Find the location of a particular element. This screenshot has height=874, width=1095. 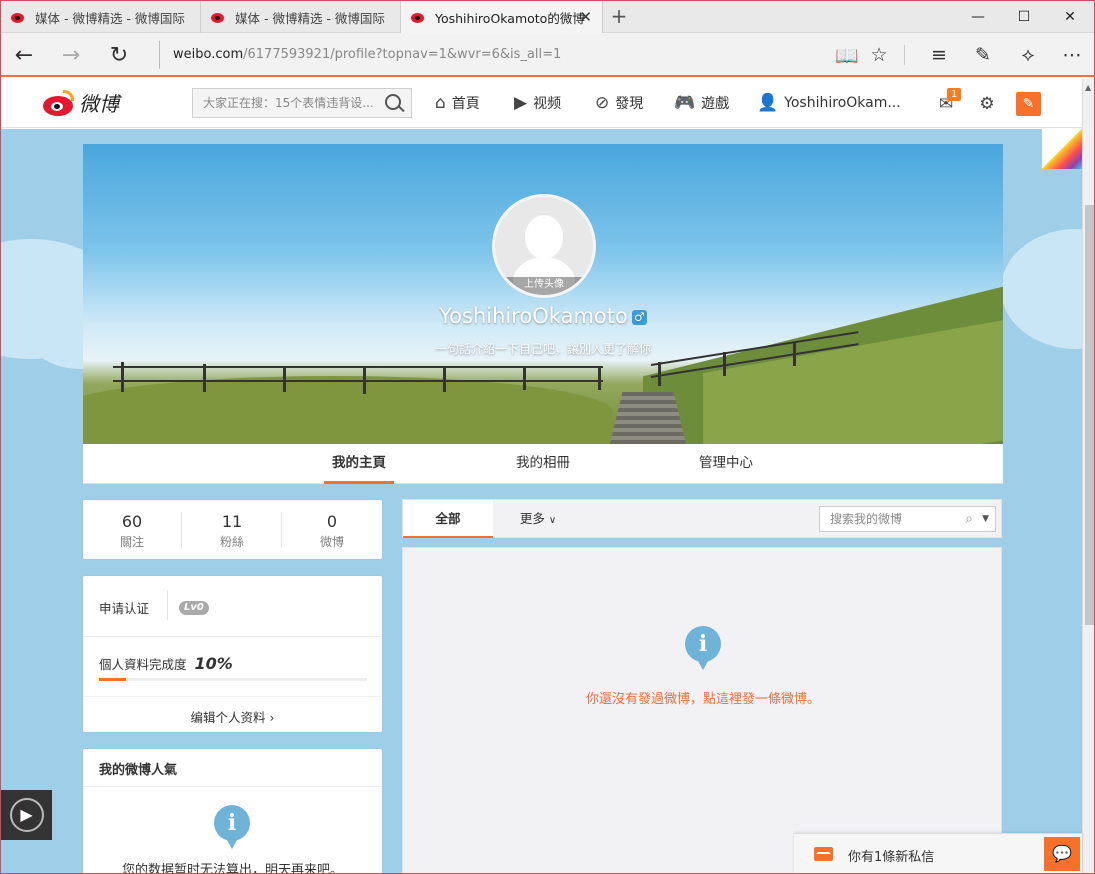

tab-more-label: 更多 is located at coordinates (532, 518).